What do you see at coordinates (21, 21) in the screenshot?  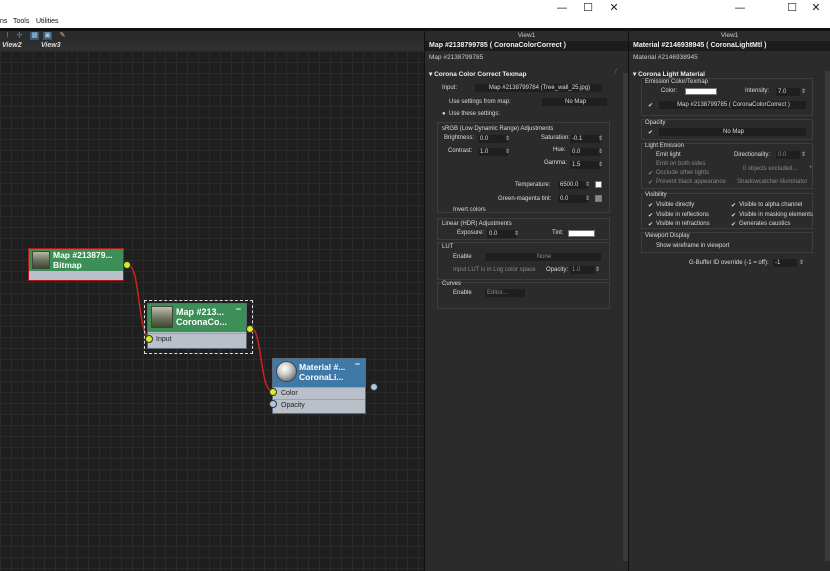 I see `menu-item-tools: Tools` at bounding box center [21, 21].